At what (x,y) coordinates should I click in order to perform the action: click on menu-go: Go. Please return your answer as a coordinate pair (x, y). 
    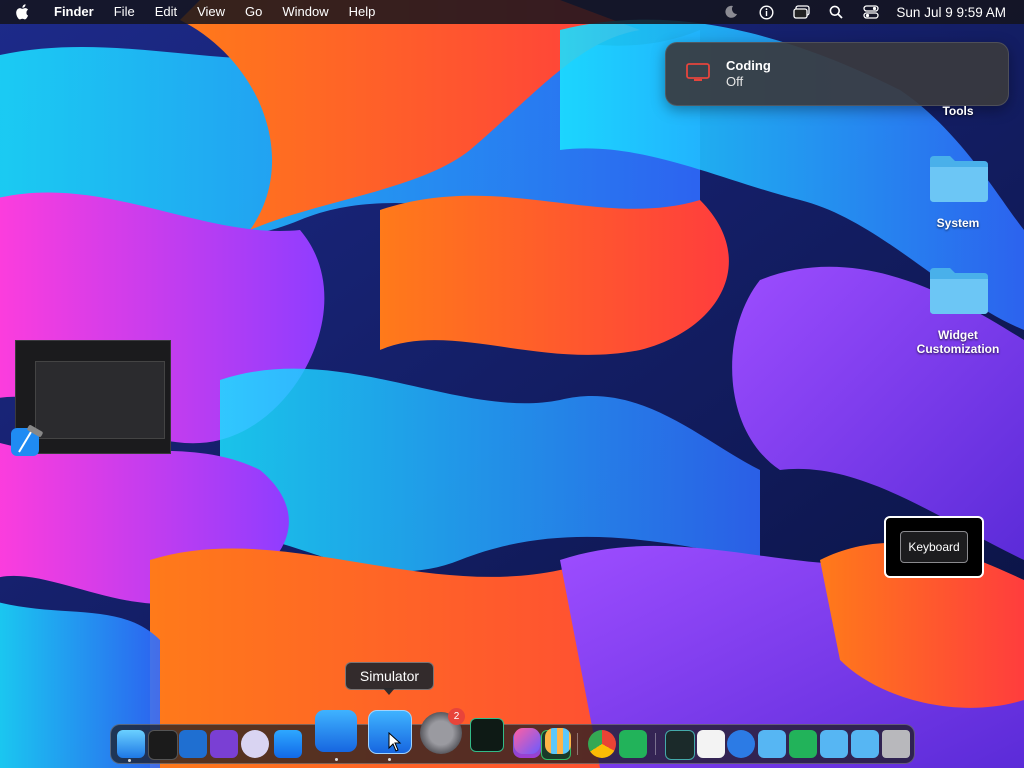
    Looking at the image, I should click on (253, 12).